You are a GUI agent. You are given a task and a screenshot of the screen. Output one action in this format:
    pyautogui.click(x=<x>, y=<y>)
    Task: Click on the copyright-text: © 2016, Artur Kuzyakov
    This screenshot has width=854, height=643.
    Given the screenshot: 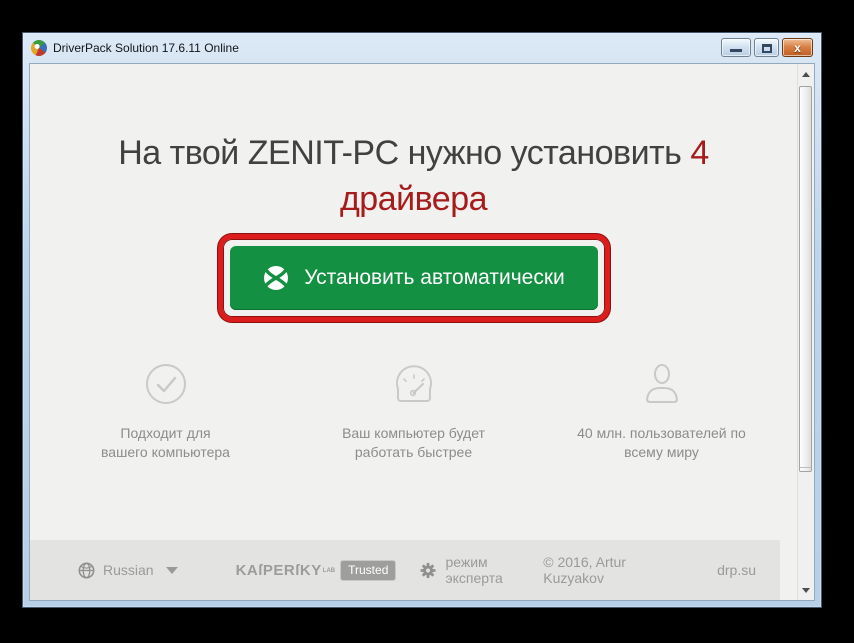 What is the action you would take?
    pyautogui.click(x=584, y=570)
    